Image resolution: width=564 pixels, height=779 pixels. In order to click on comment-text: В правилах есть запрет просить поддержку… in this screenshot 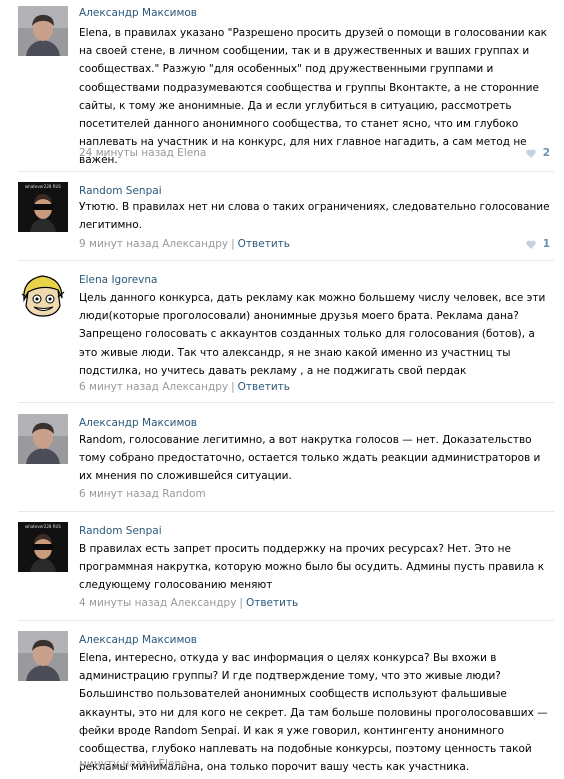, I will do `click(312, 567)`.